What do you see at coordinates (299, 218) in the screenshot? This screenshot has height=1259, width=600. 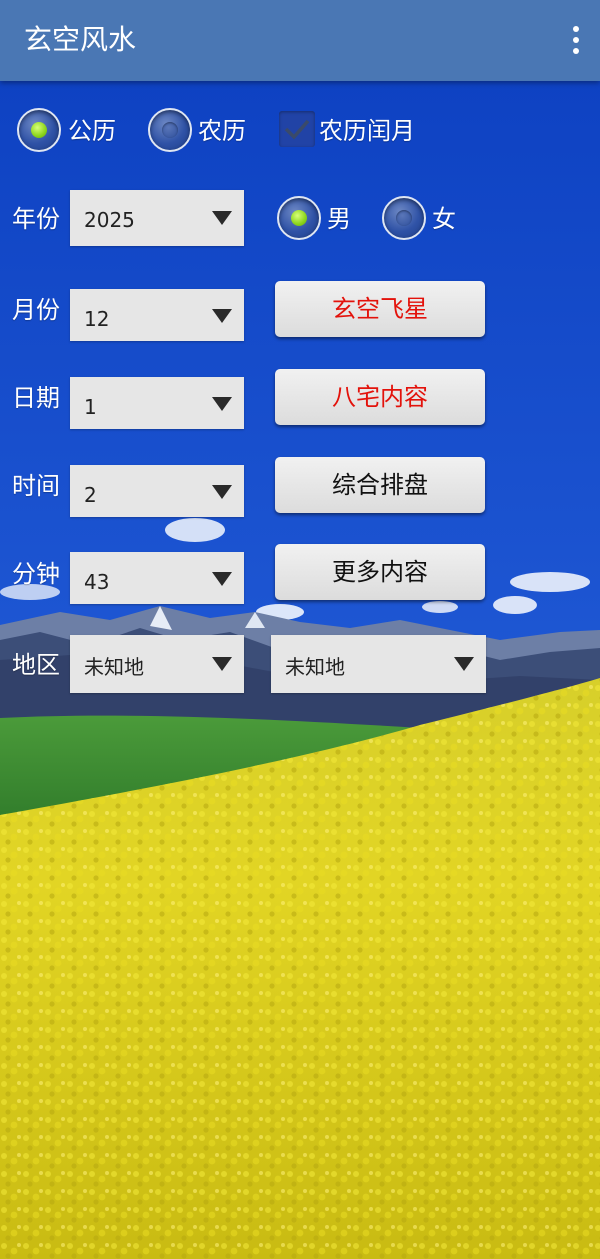 I see `radio-male` at bounding box center [299, 218].